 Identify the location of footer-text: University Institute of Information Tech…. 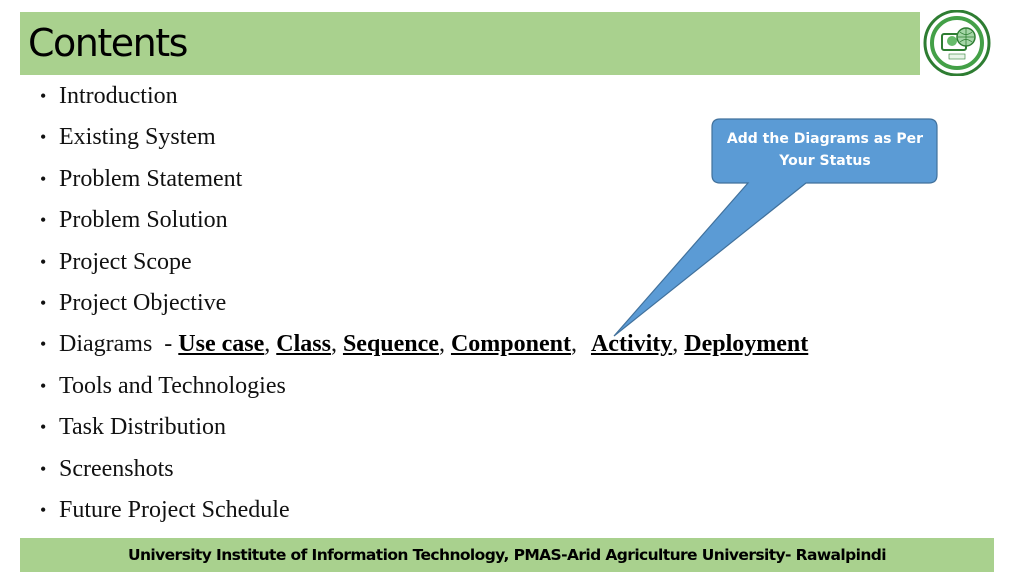
(507, 555).